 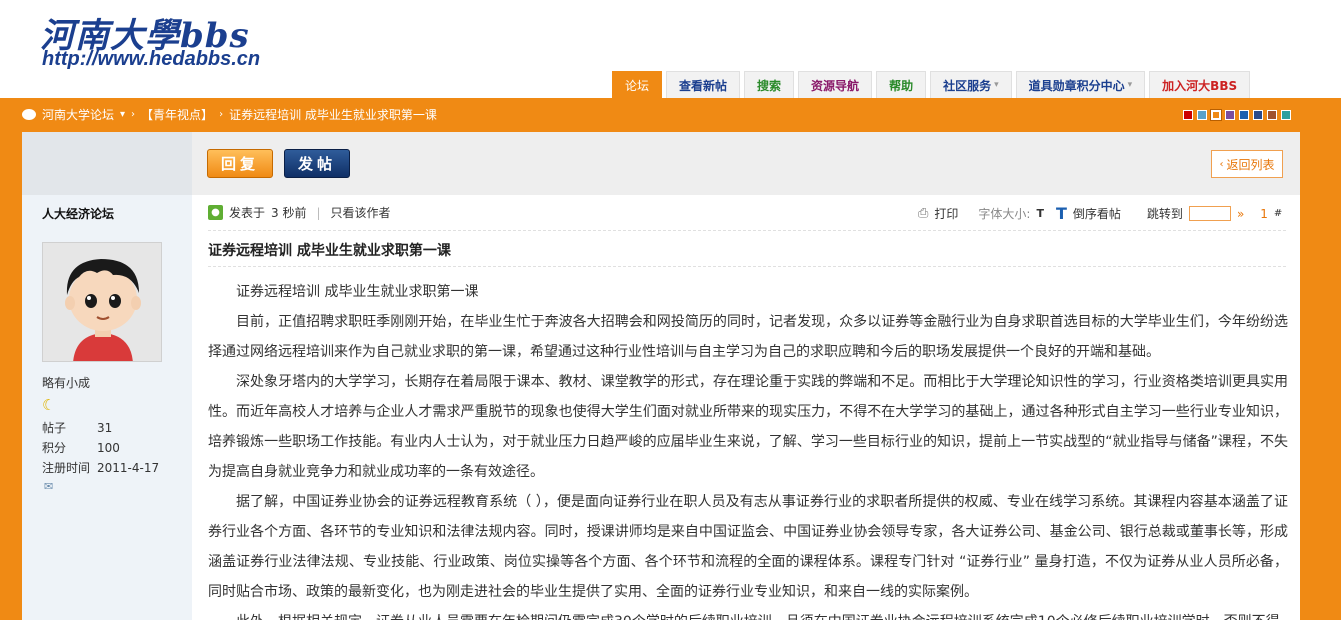 I want to click on user-rank-title: 略有小成, so click(x=66, y=383).